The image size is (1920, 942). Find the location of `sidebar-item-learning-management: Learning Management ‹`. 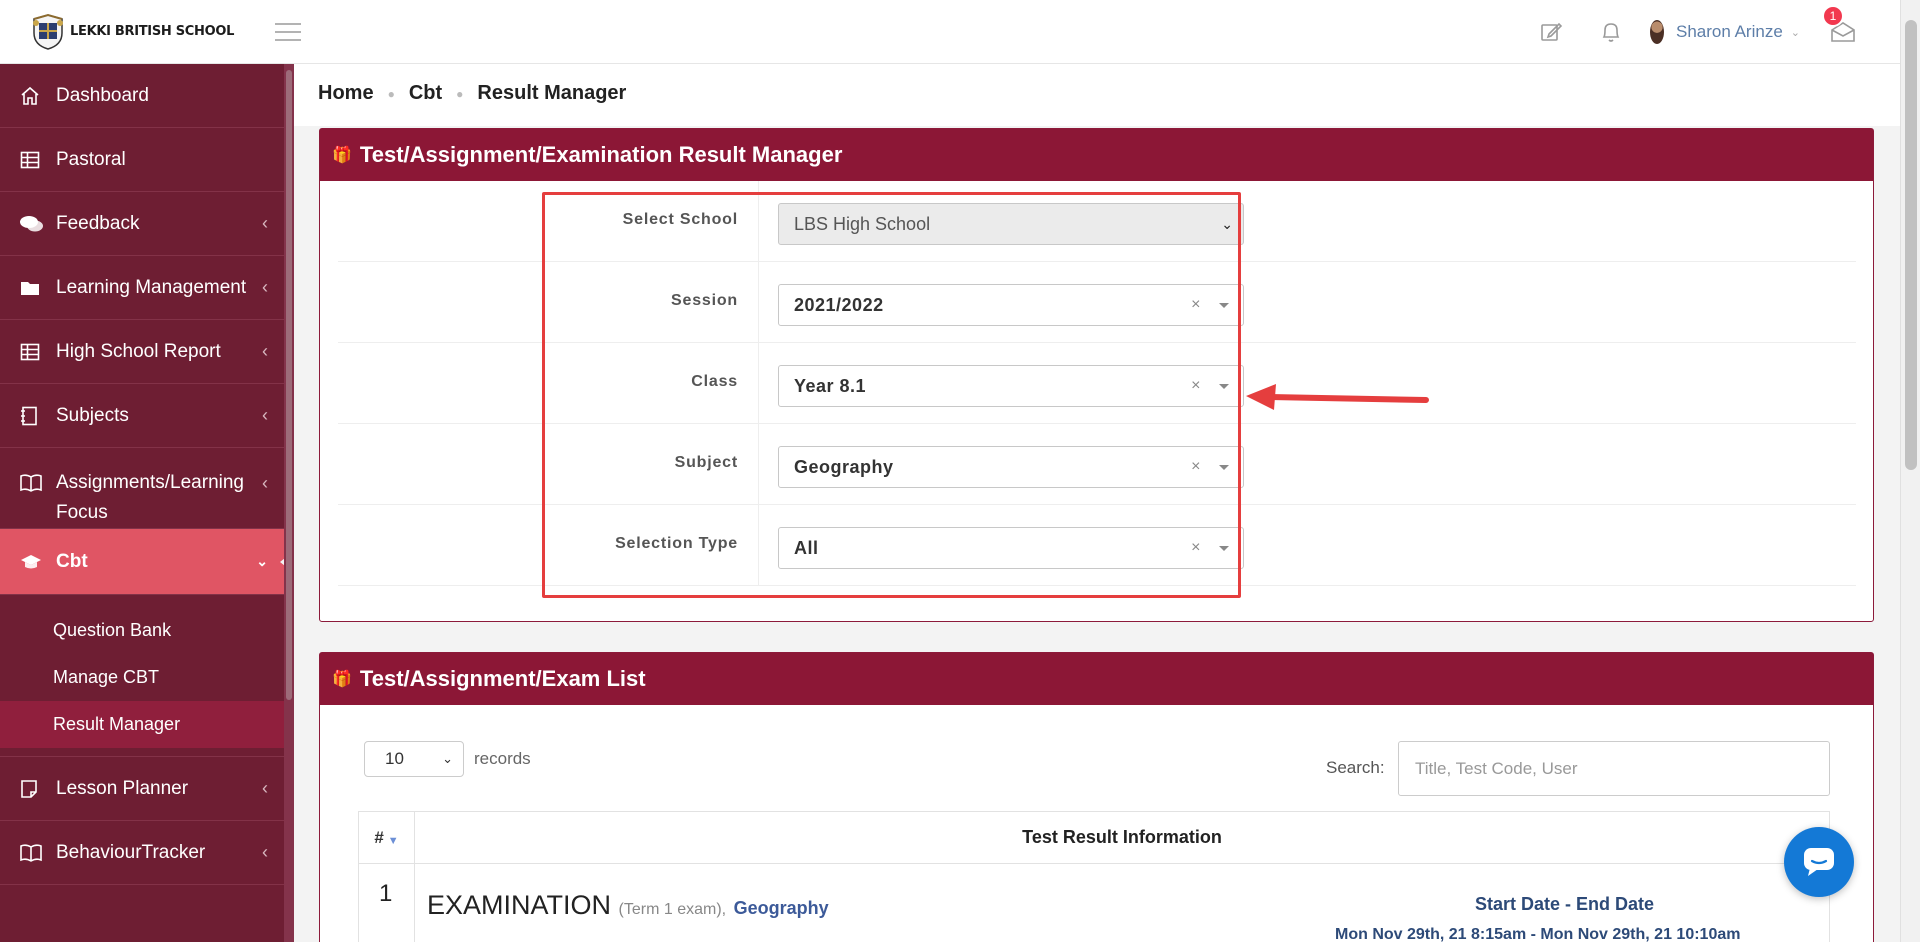

sidebar-item-learning-management: Learning Management ‹ is located at coordinates (147, 288).